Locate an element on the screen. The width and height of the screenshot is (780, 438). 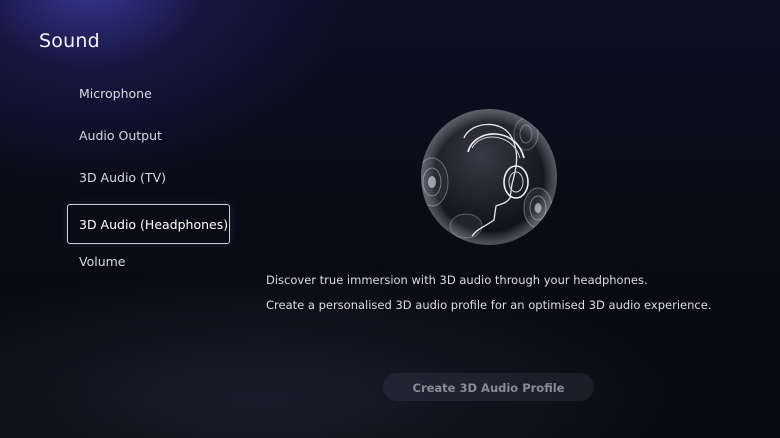
headphones-sphere-icon is located at coordinates (489, 177).